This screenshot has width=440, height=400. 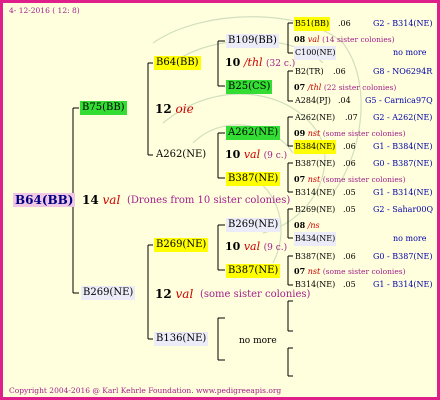 What do you see at coordinates (177, 63) in the screenshot?
I see `gen2-b64: B64(BB)` at bounding box center [177, 63].